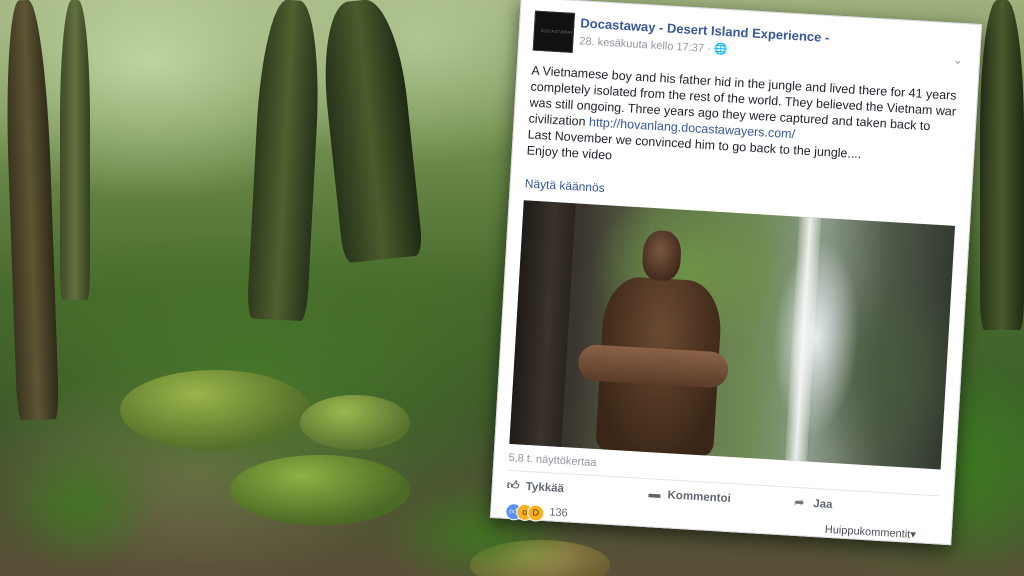 This screenshot has width=1024, height=576. Describe the element at coordinates (655, 493) in the screenshot. I see `speech-bubble-icon: ▬` at that location.